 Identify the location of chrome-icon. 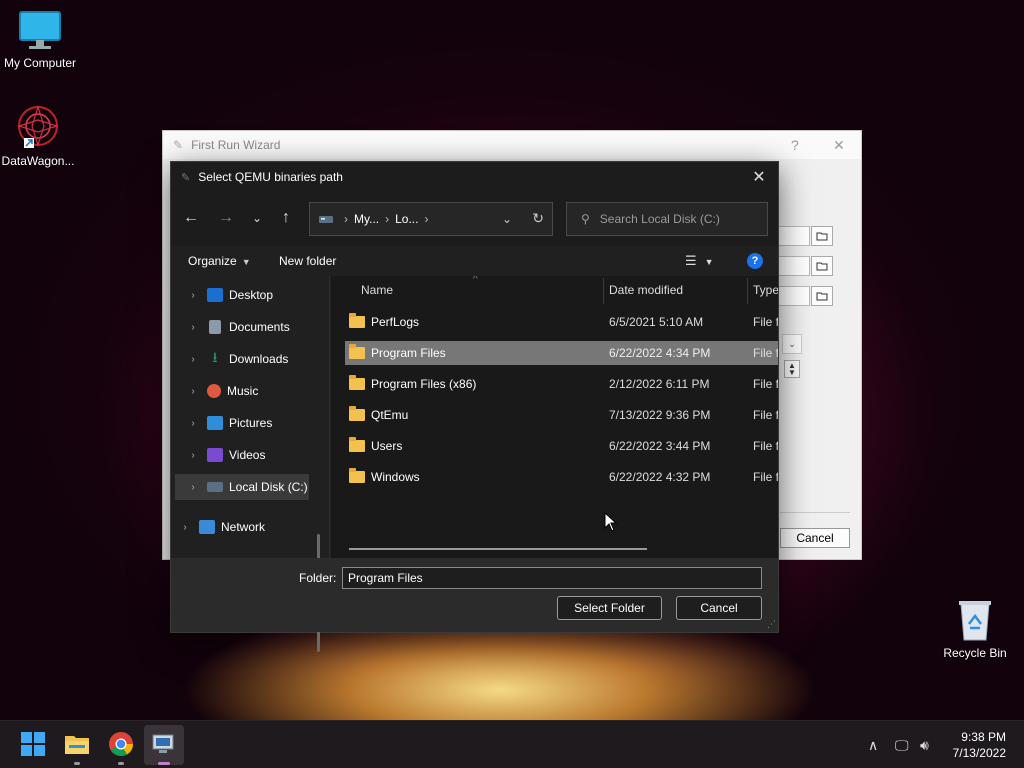
(121, 744).